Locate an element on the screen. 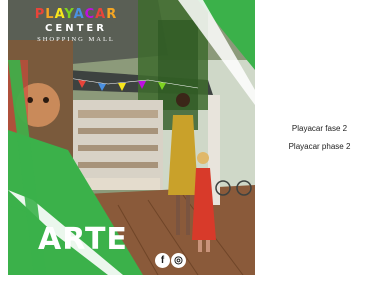  logo-letter: P is located at coordinates (40, 14).